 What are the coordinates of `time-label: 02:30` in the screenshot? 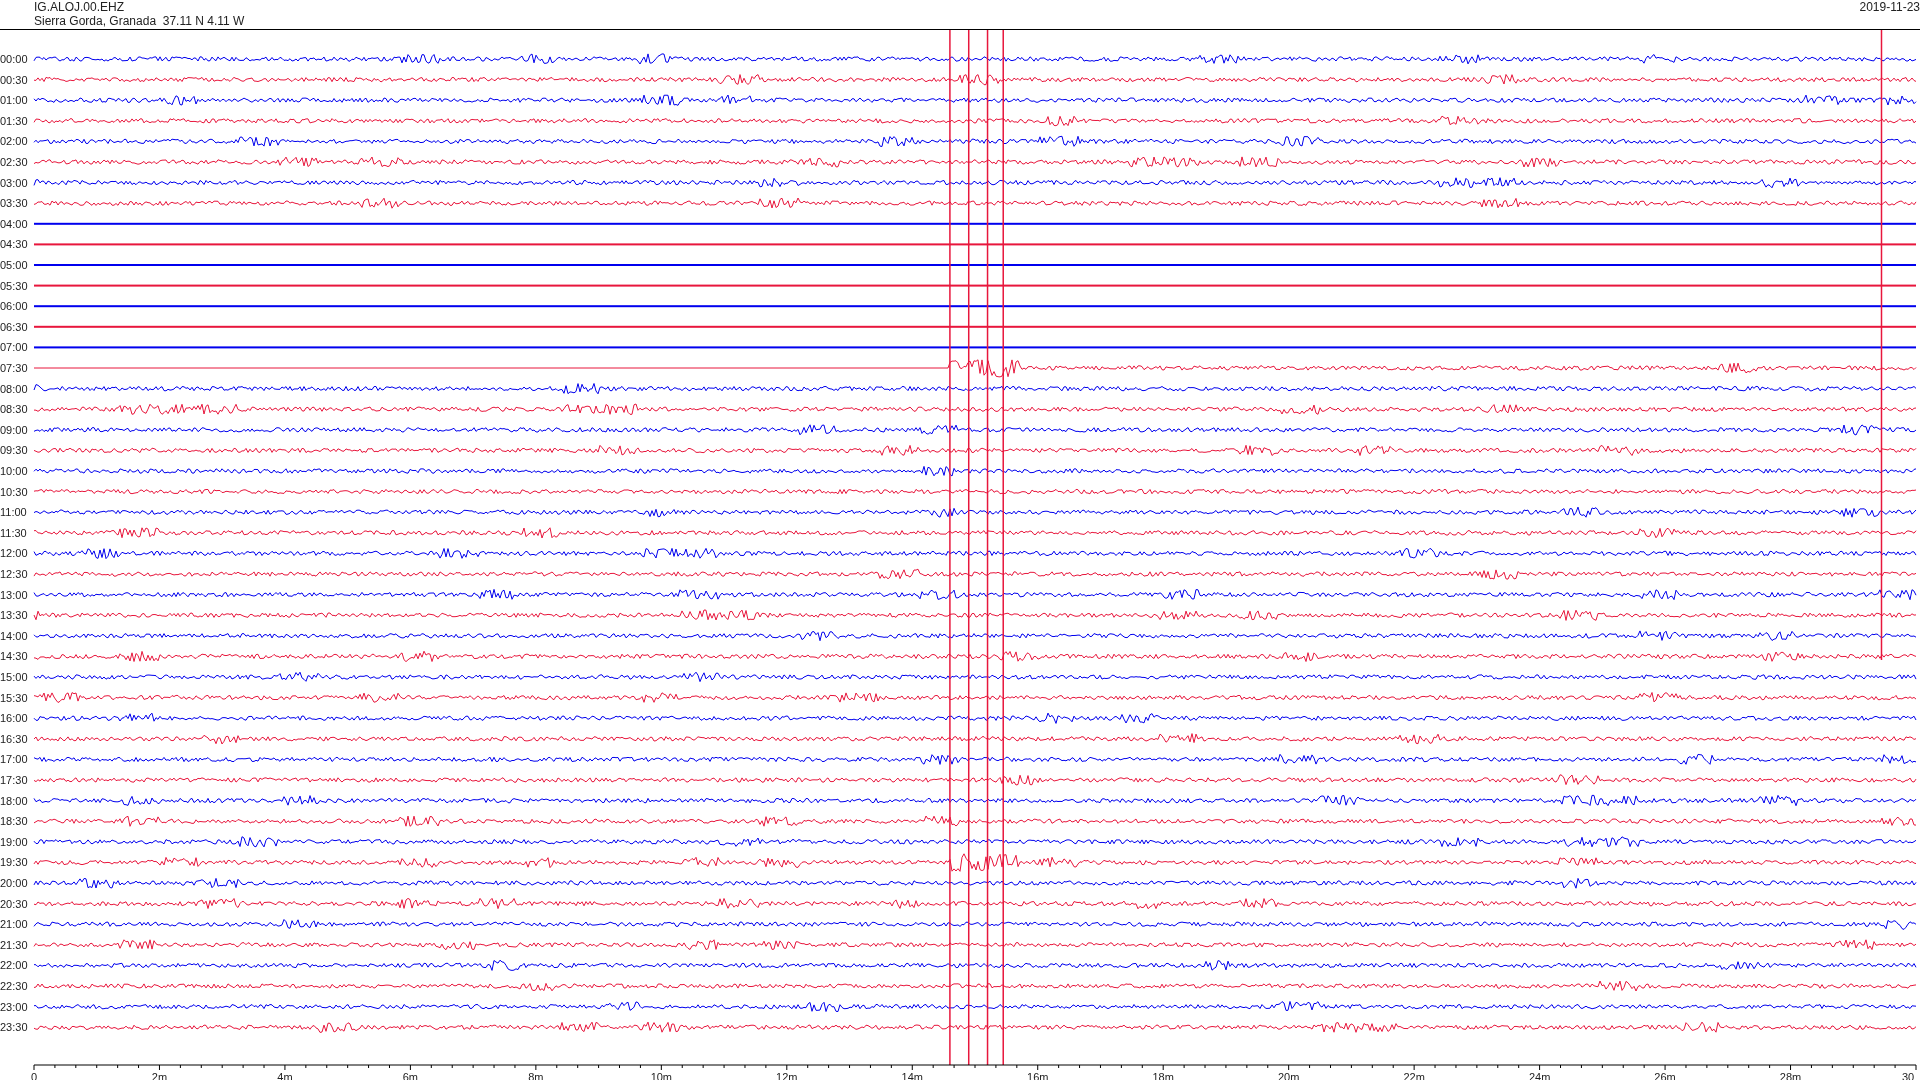 It's located at (14, 162).